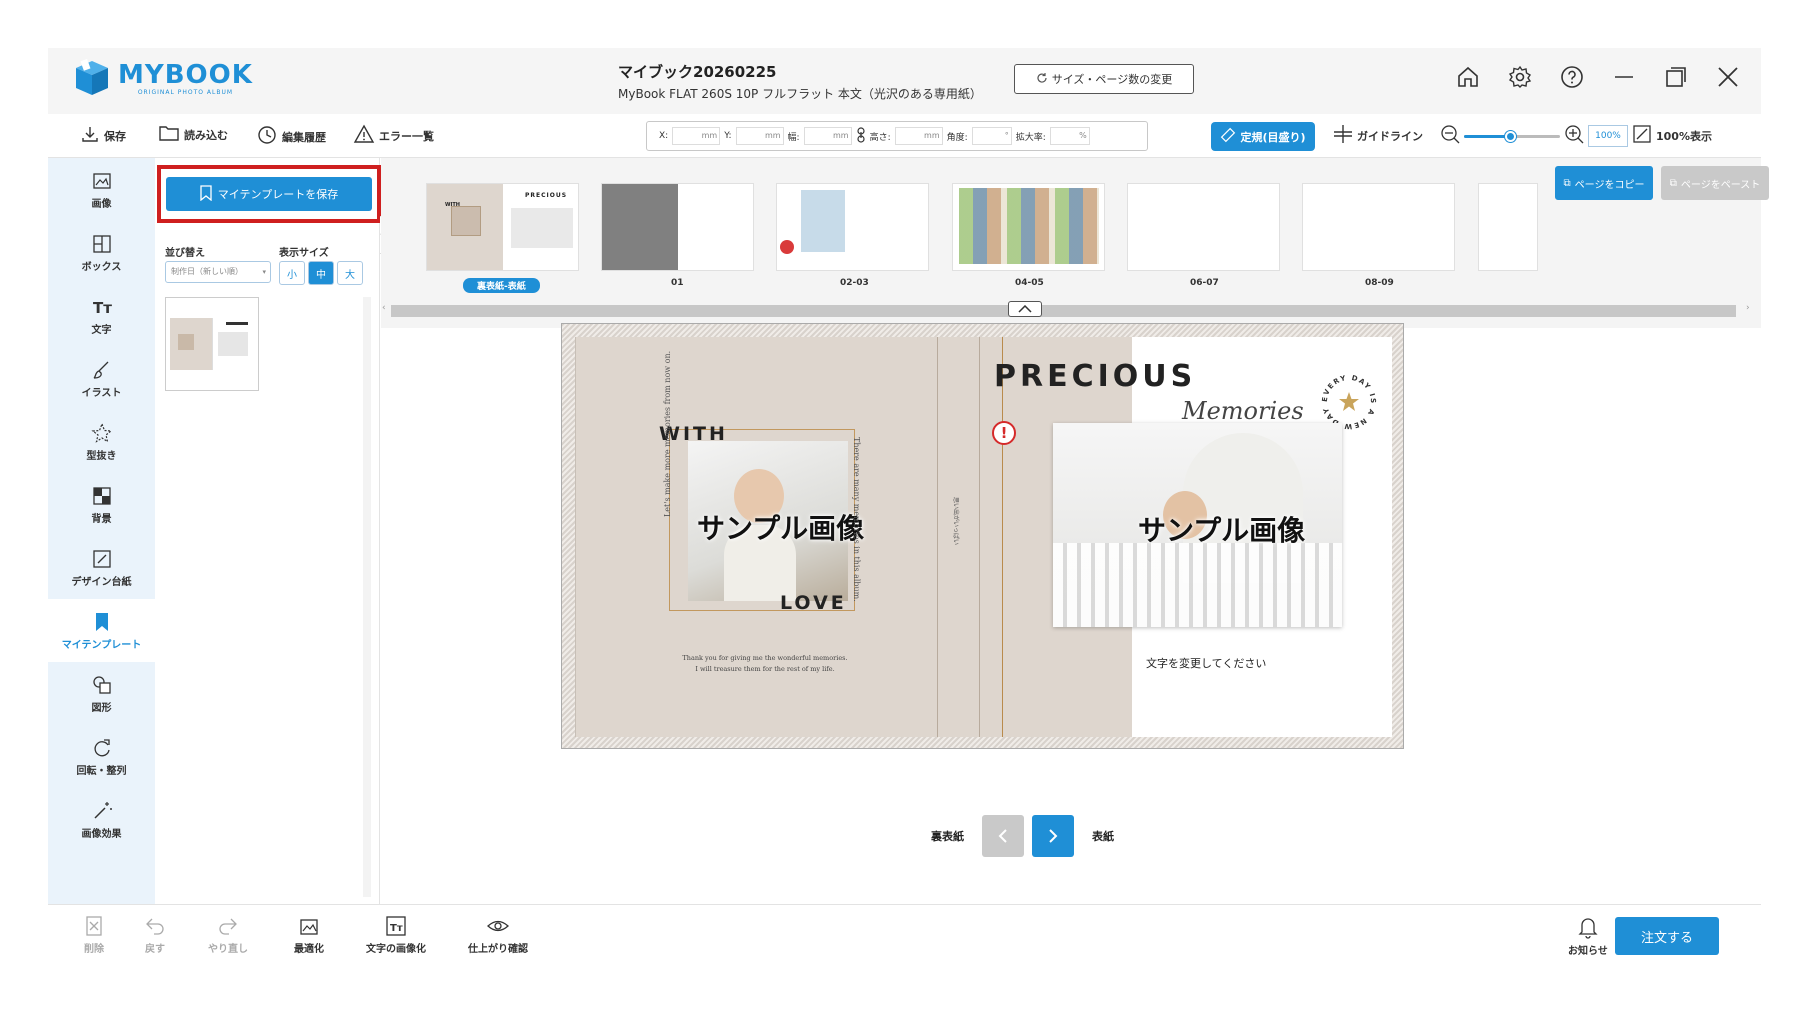 This screenshot has width=1800, height=1013. Describe the element at coordinates (1748, 308) in the screenshot. I see `scroll-right-icon: ›` at that location.